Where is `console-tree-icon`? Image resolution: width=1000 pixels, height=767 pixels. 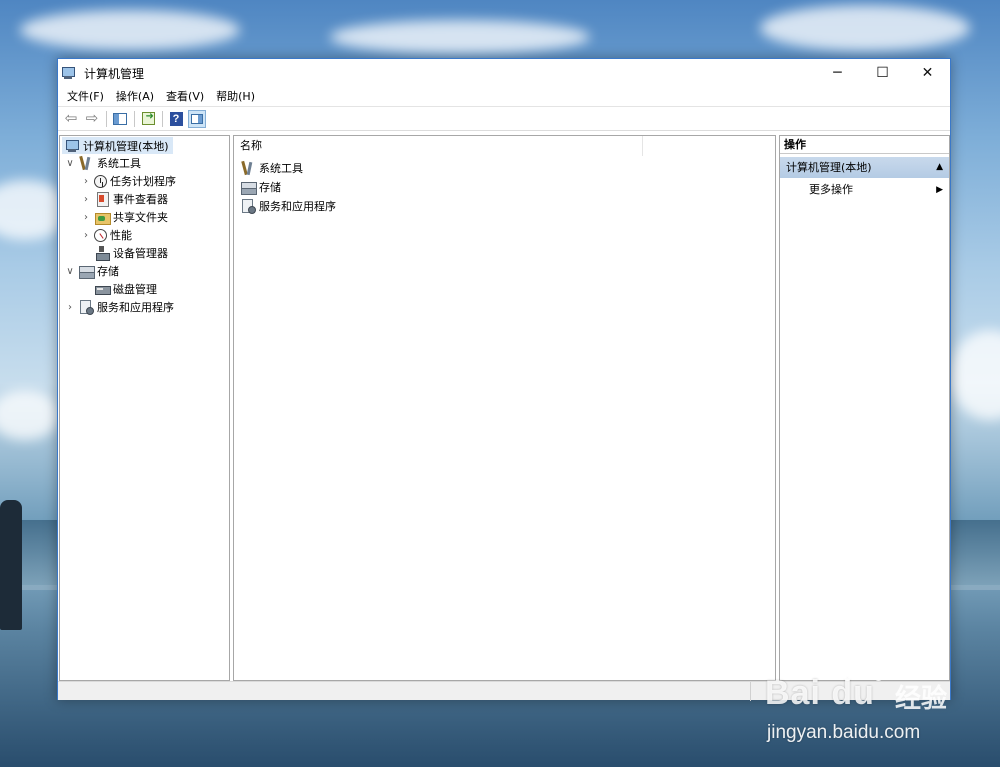
console-tree-icon is located at coordinates (120, 118).